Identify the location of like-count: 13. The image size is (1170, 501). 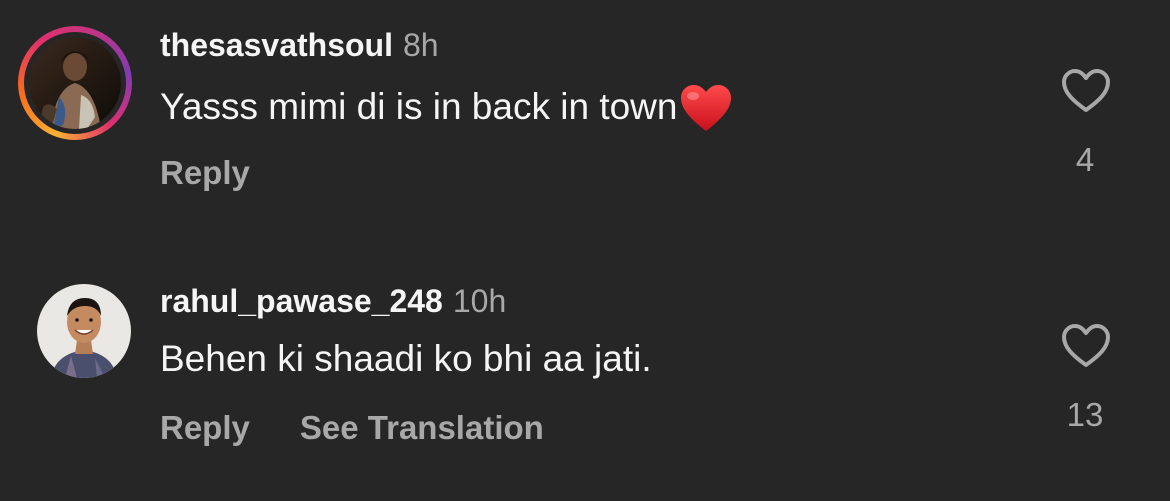
(1085, 414).